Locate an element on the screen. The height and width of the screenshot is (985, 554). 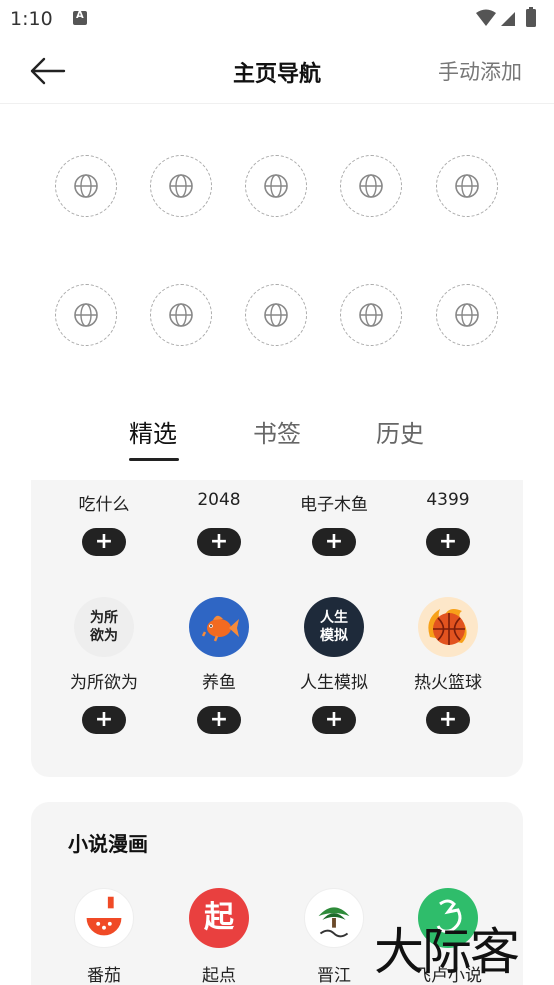
status-bar: 1:10 is located at coordinates (277, 19).